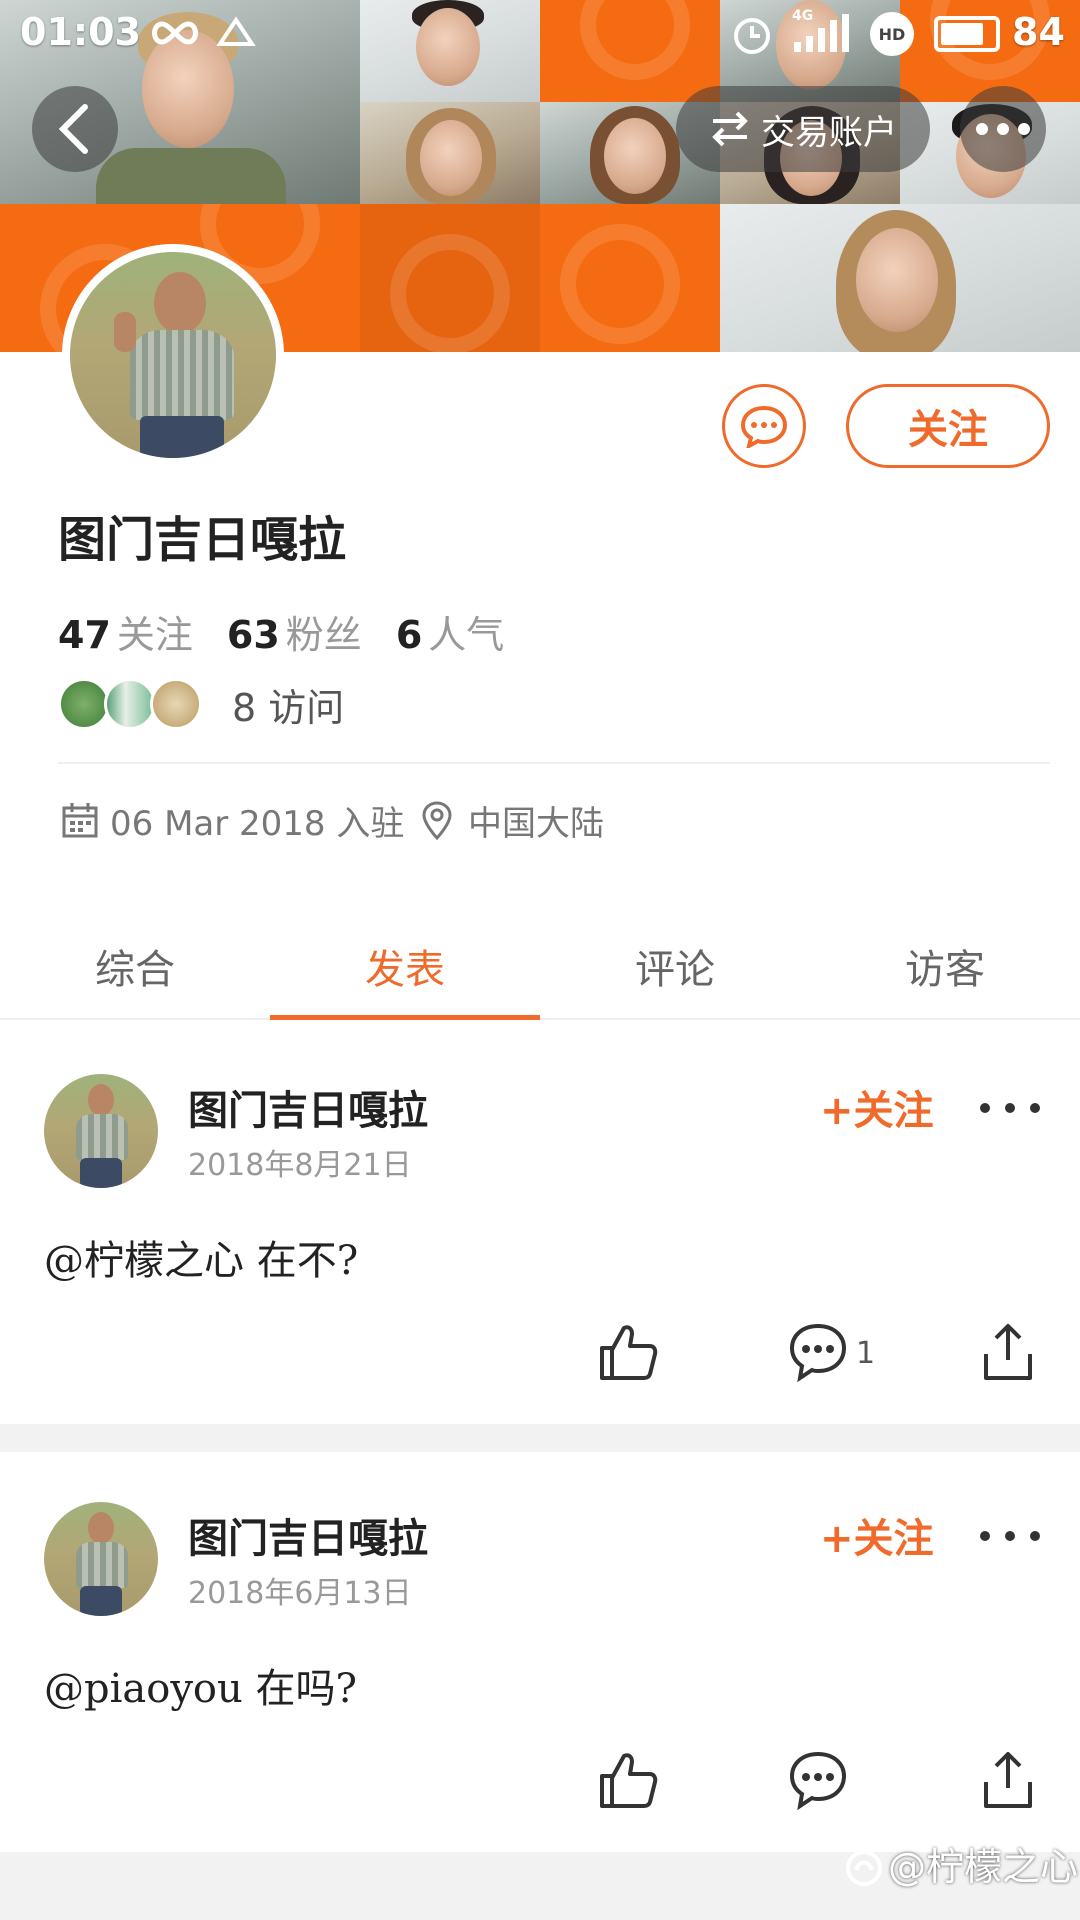 The height and width of the screenshot is (1920, 1080). What do you see at coordinates (324, 631) in the screenshot?
I see `fans-label: 粉丝` at bounding box center [324, 631].